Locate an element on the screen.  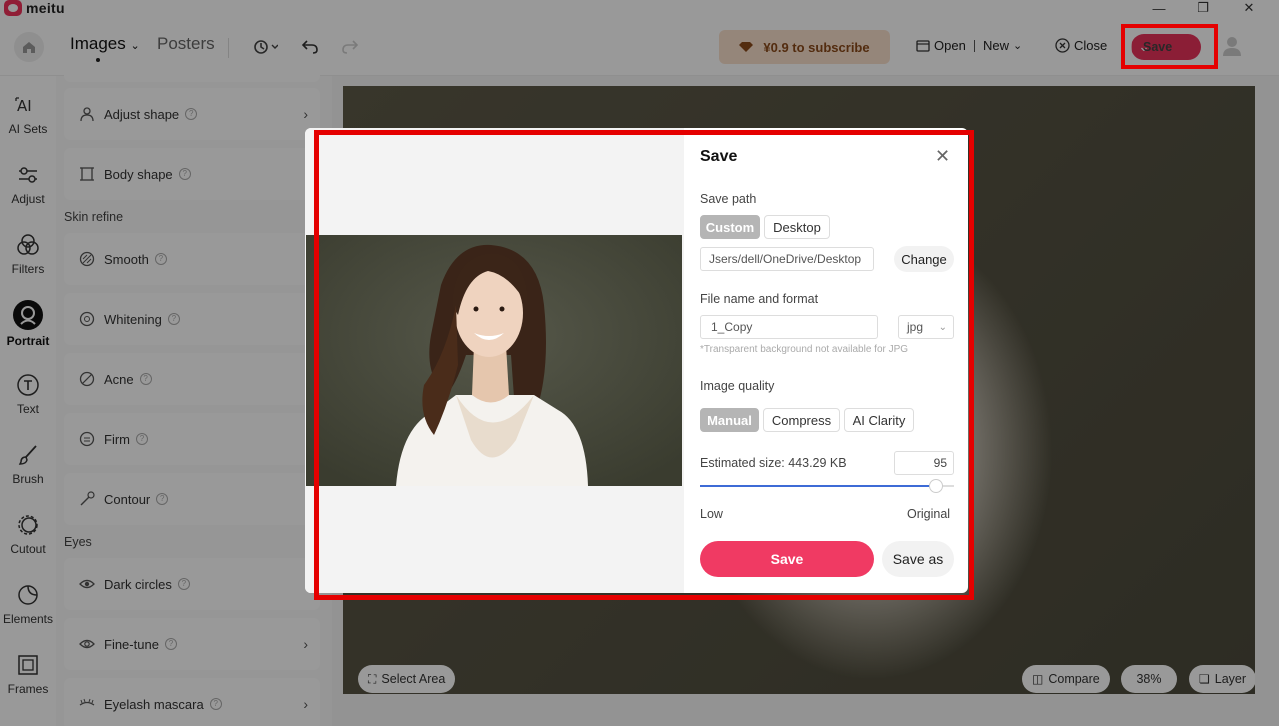
highlight-save-button is located at coordinates (1169, 46).